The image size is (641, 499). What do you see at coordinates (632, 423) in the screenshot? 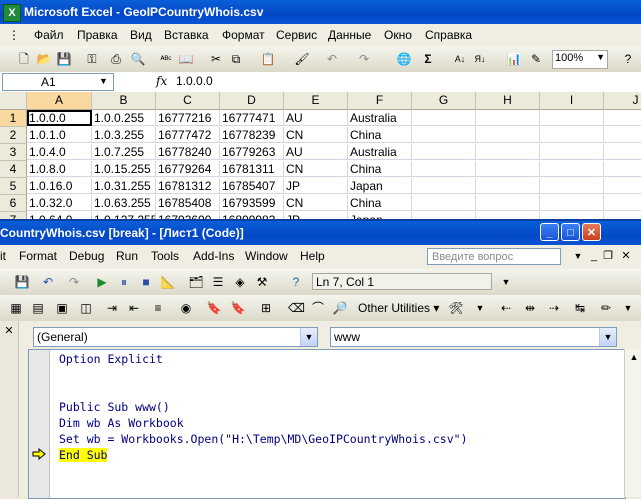
I see `vertical-scrollbar: ▲` at bounding box center [632, 423].